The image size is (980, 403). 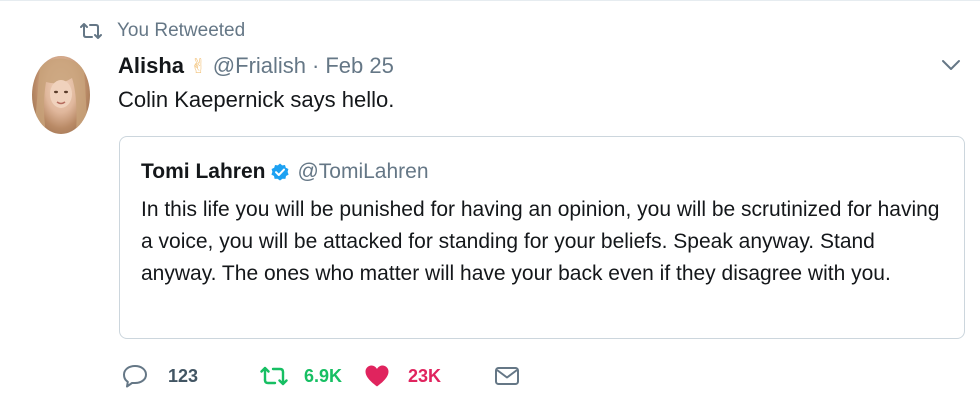 I want to click on tweet-text: Colin Kaepernick says hello., so click(x=256, y=99).